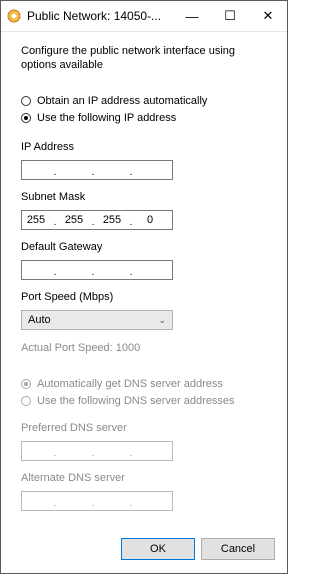  I want to click on default-gateway-label: Default Gateway, so click(62, 247).